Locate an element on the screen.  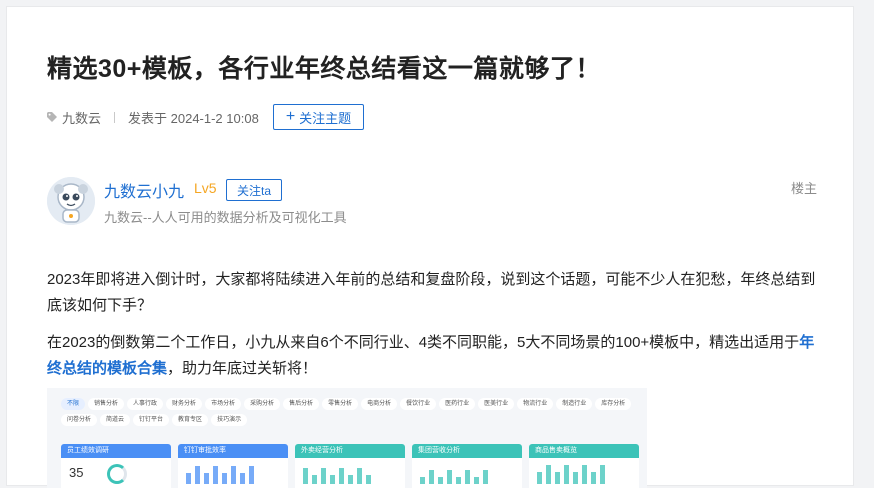
category-chip: 销售分析 is located at coordinates (106, 404).